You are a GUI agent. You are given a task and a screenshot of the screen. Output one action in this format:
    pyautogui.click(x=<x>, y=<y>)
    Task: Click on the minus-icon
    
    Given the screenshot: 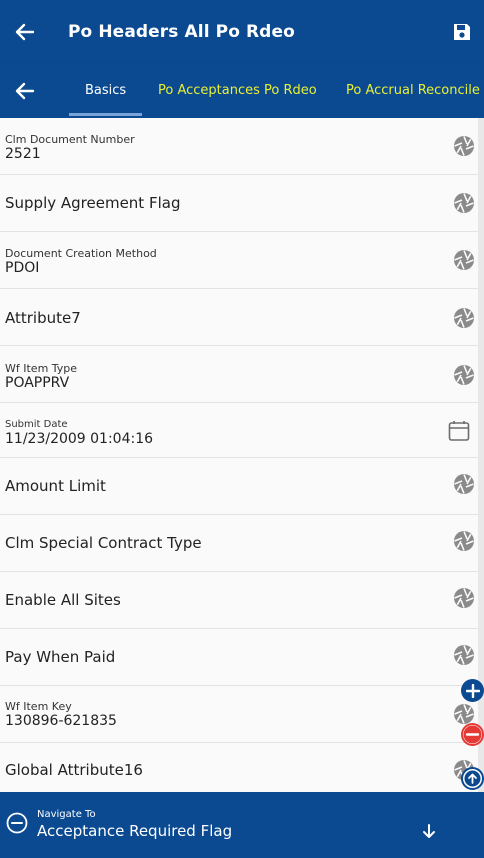 What is the action you would take?
    pyautogui.click(x=472, y=734)
    